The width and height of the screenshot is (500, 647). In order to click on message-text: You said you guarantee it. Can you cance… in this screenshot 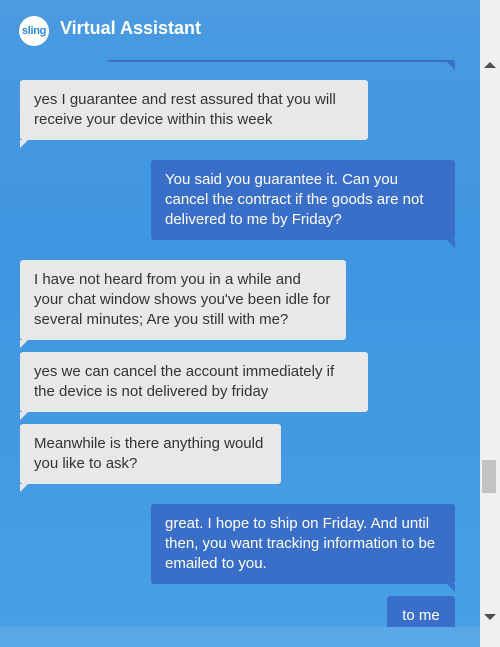, I will do `click(294, 199)`.